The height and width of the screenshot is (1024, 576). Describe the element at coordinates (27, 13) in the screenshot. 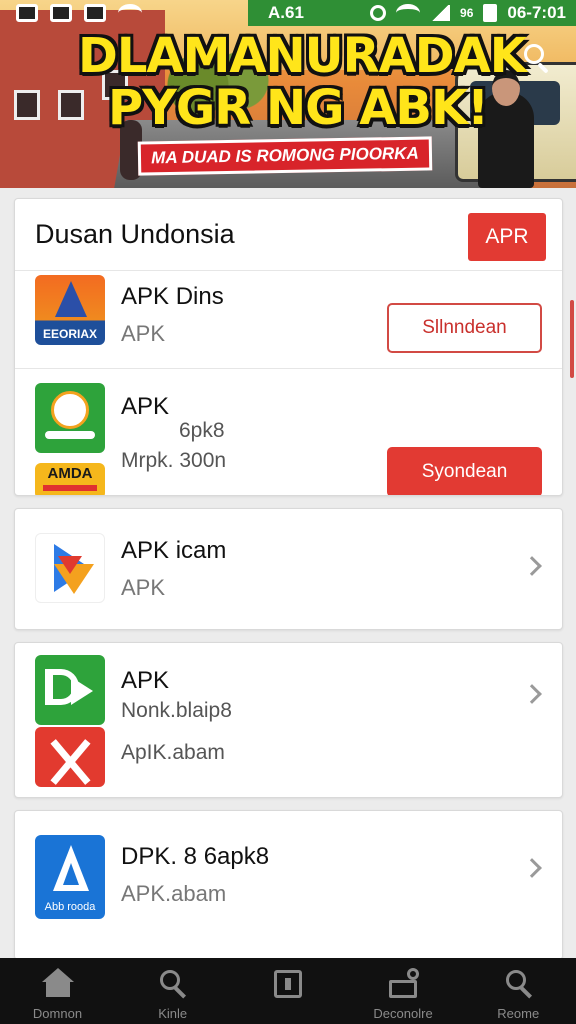

I see `notification-icon` at that location.